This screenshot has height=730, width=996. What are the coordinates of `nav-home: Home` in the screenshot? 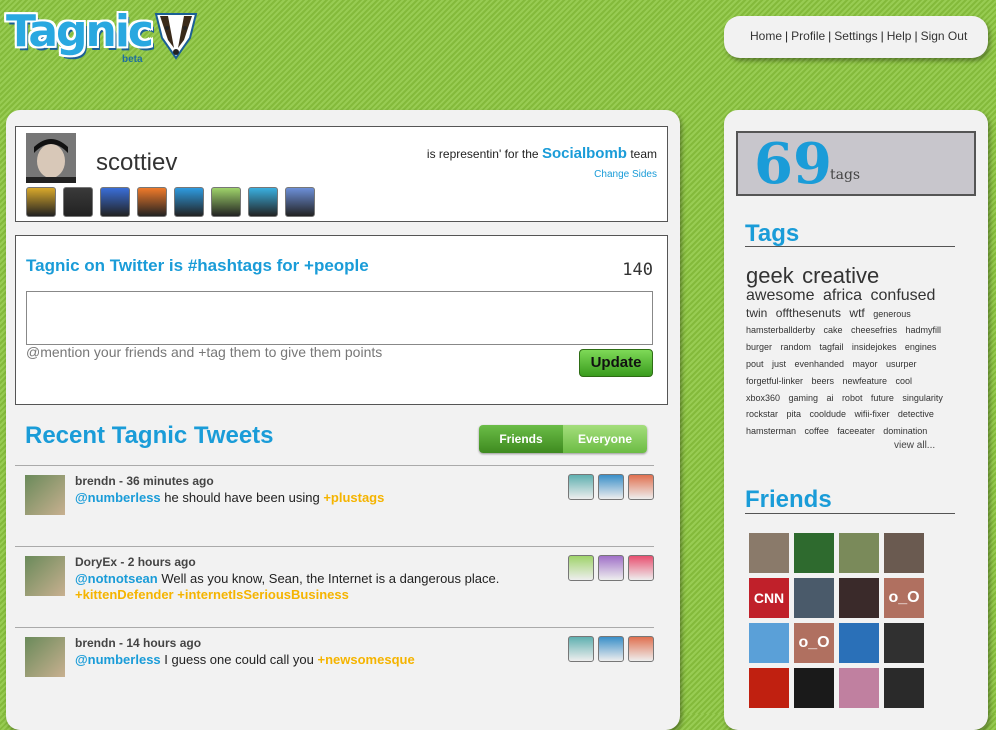 It's located at (766, 36).